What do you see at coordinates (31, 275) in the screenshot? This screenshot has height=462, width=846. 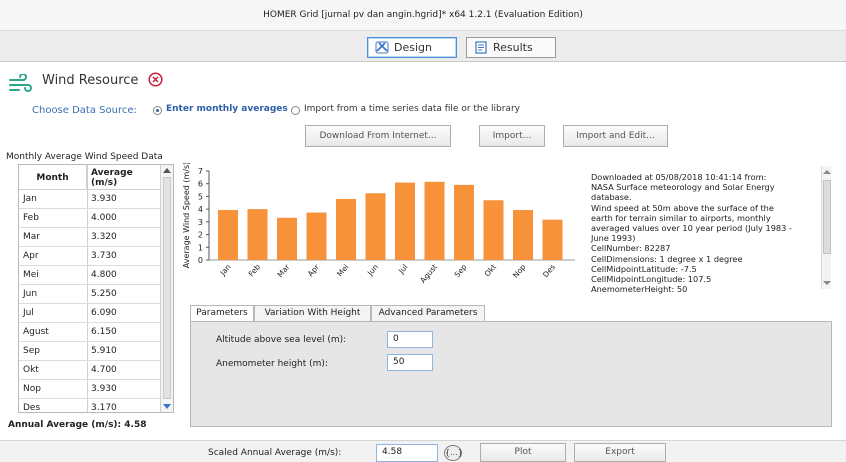 I see `month-cell: Mei` at bounding box center [31, 275].